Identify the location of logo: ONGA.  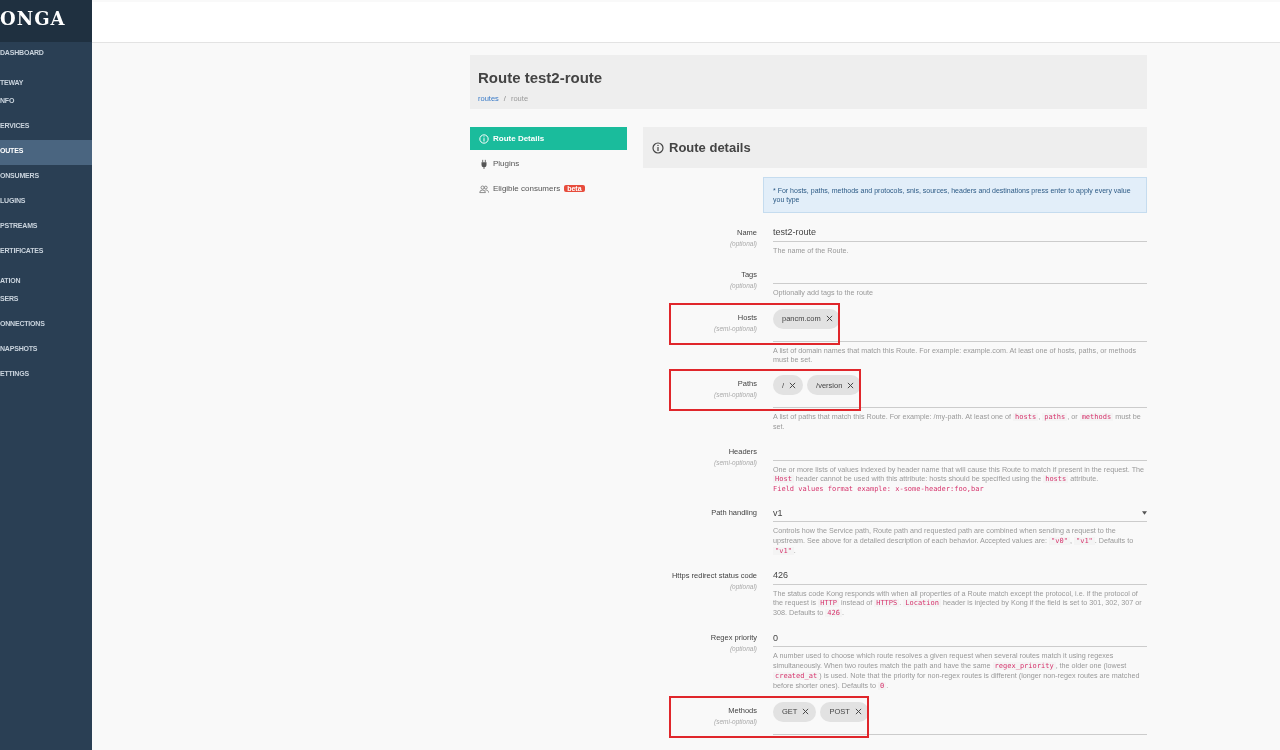
(46, 21).